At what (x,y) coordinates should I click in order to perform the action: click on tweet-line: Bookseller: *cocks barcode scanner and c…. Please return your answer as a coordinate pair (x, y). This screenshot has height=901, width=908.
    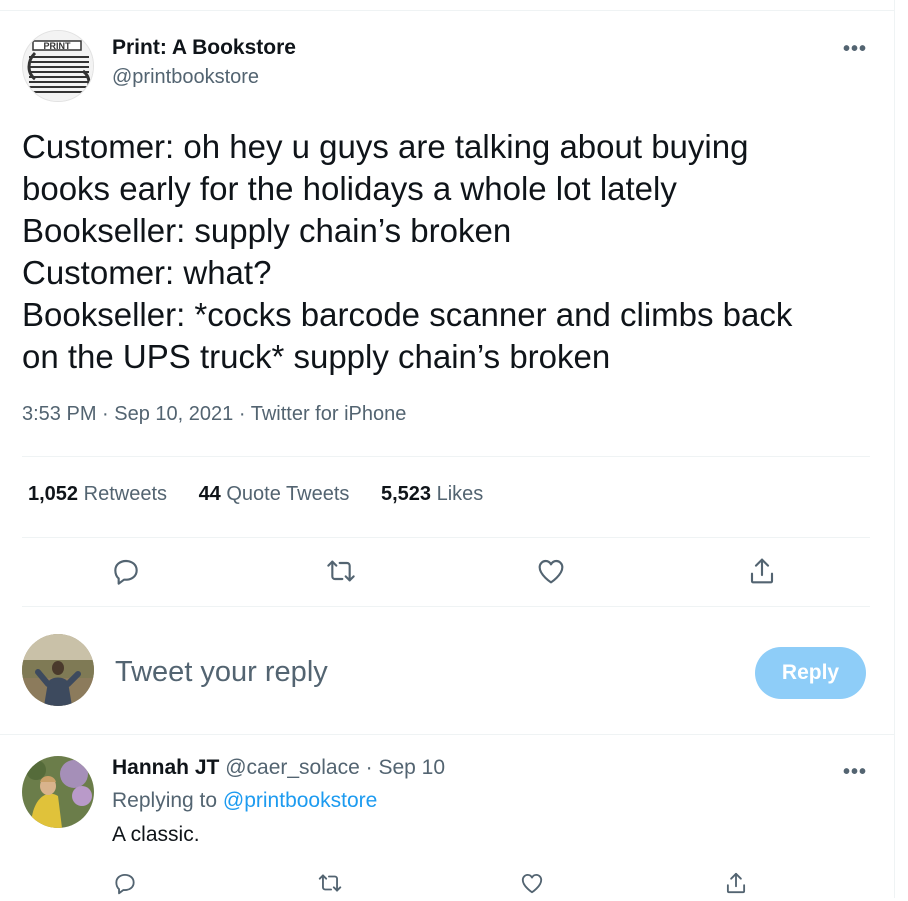
    Looking at the image, I should click on (407, 314).